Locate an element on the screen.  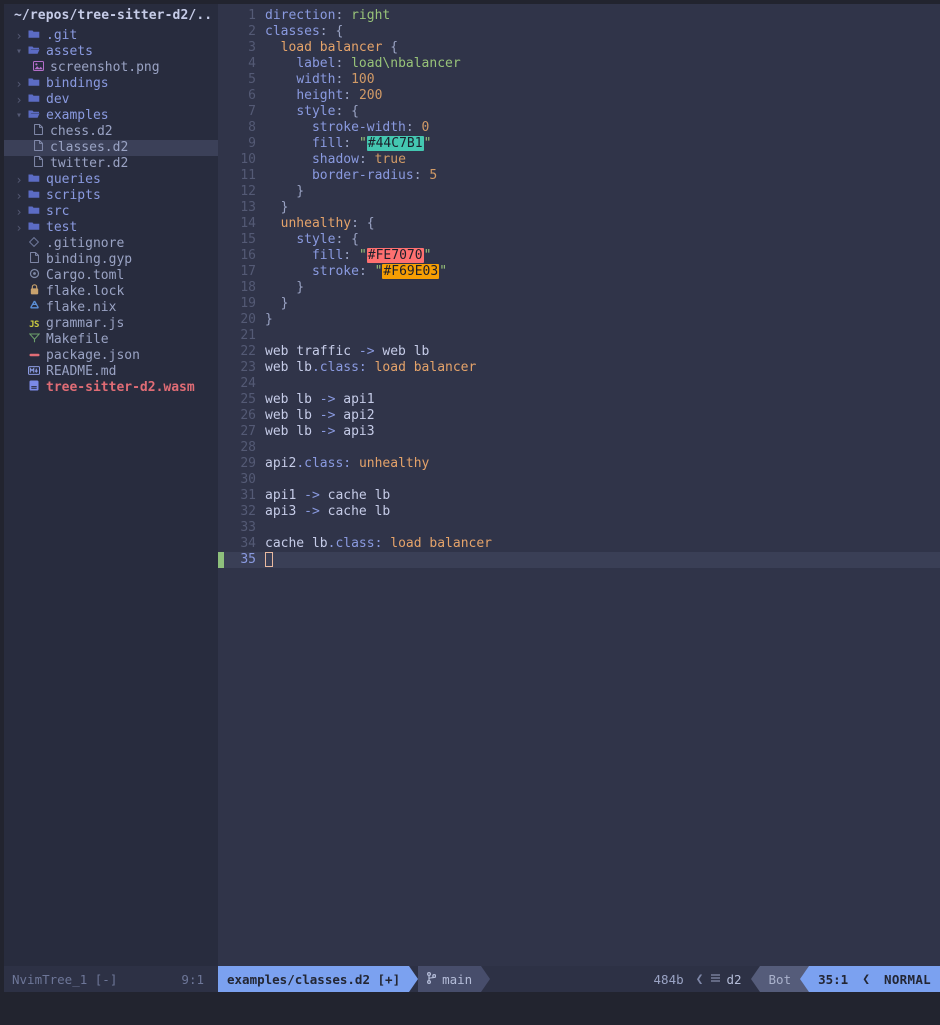
file-tree-item-binding-gyp: binding.gyp is located at coordinates (111, 260).